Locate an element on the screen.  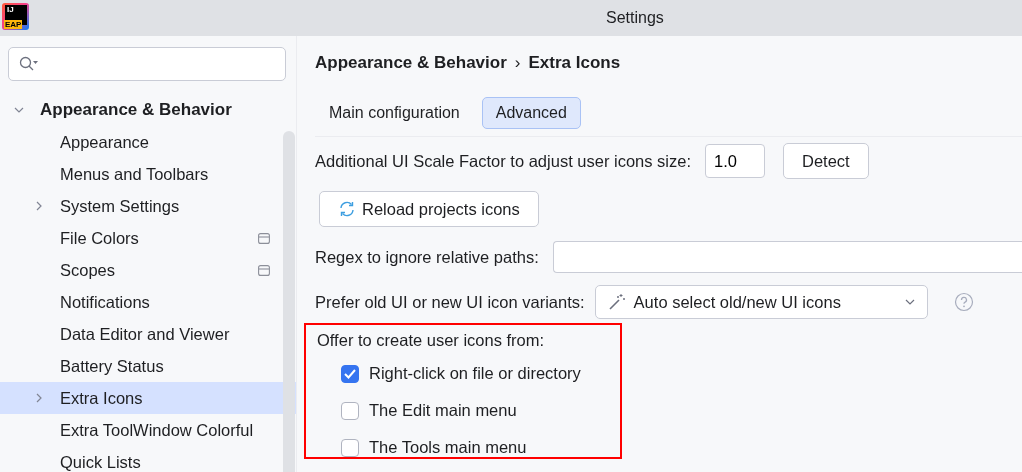
item-label: Scopes is located at coordinates (88, 270).